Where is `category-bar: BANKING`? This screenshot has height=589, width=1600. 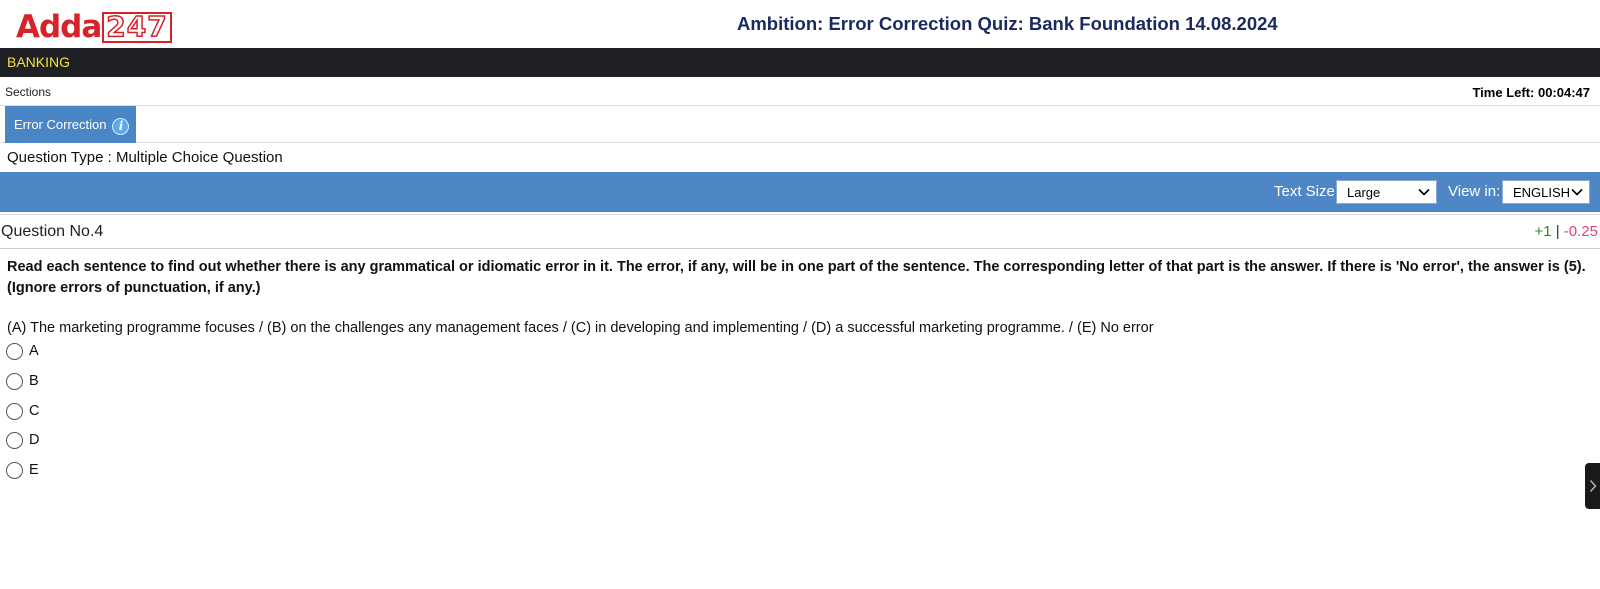
category-bar: BANKING is located at coordinates (800, 62).